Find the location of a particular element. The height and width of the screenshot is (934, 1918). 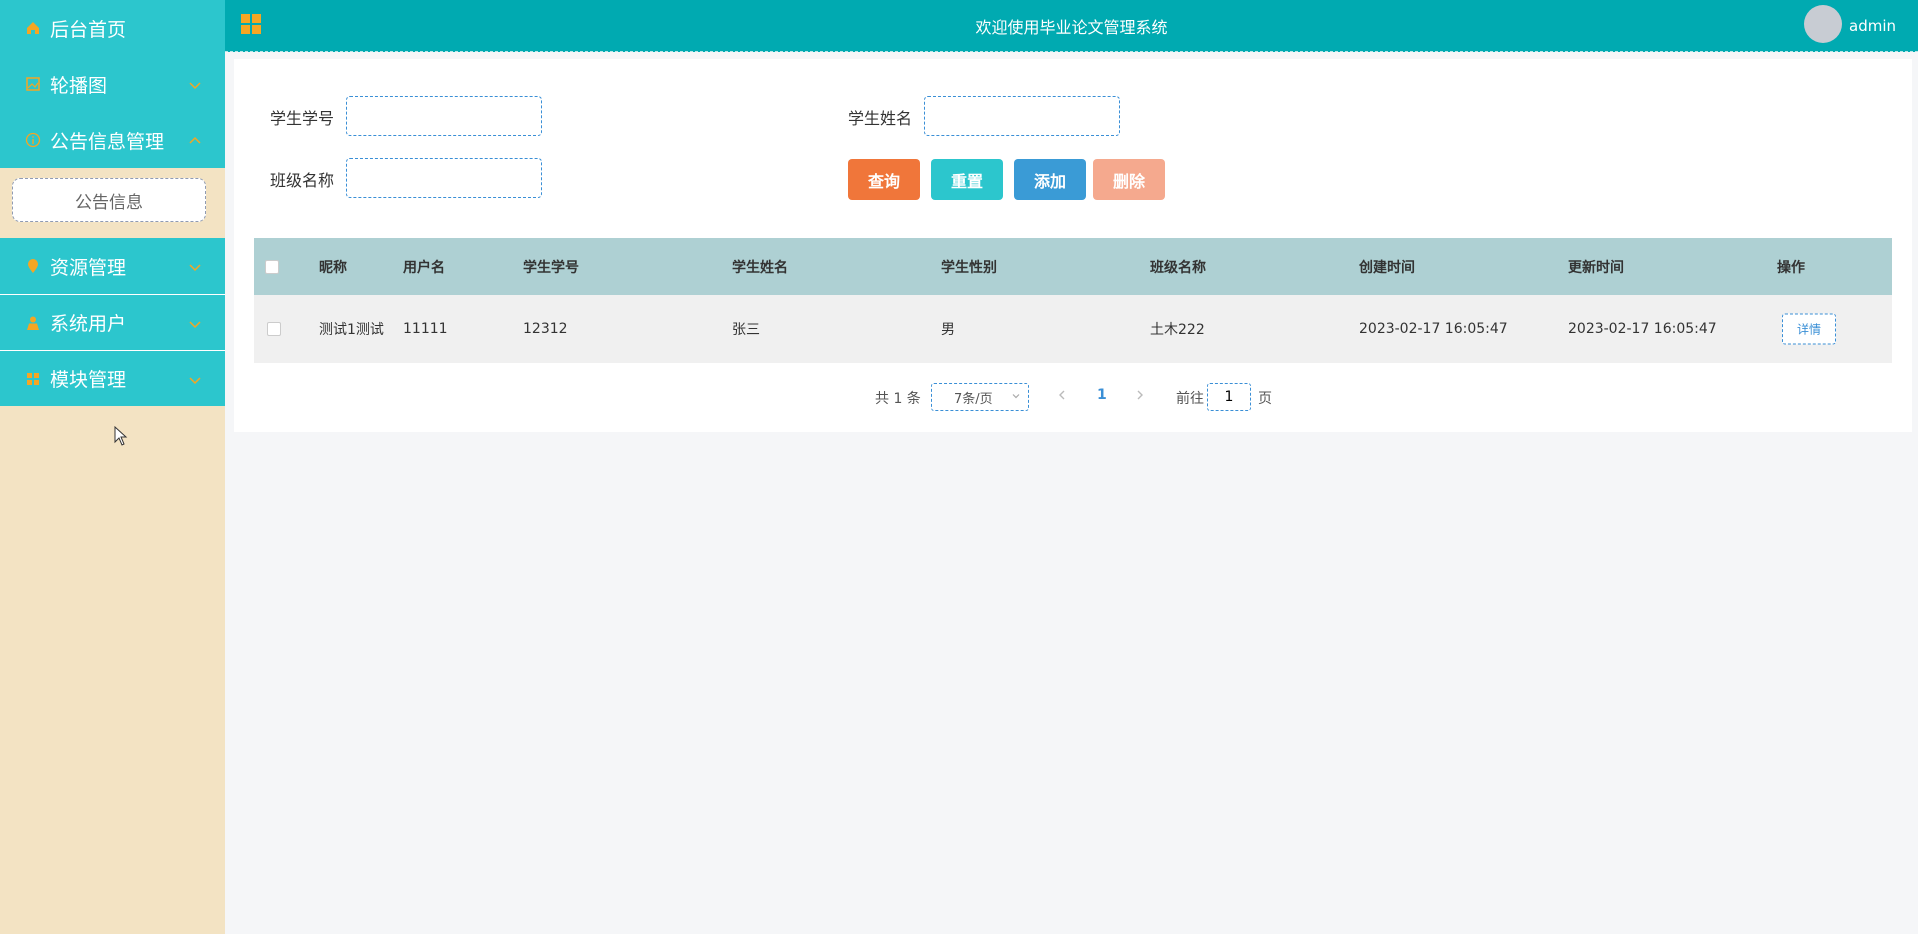

cell-updated-time: 2023-02-17 16:05:47 is located at coordinates (1642, 329).